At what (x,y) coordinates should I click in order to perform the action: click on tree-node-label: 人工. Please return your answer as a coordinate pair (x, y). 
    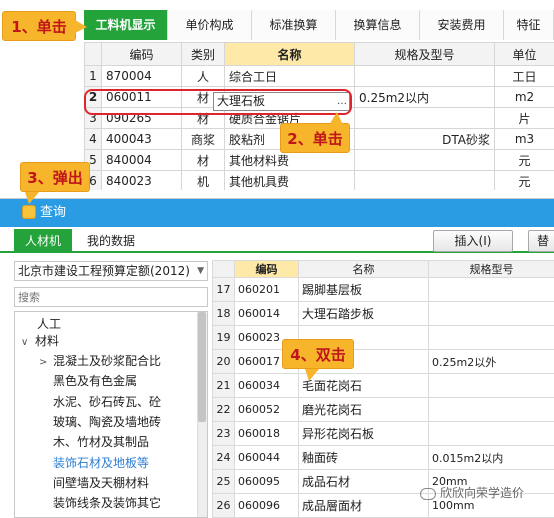
    Looking at the image, I should click on (49, 324).